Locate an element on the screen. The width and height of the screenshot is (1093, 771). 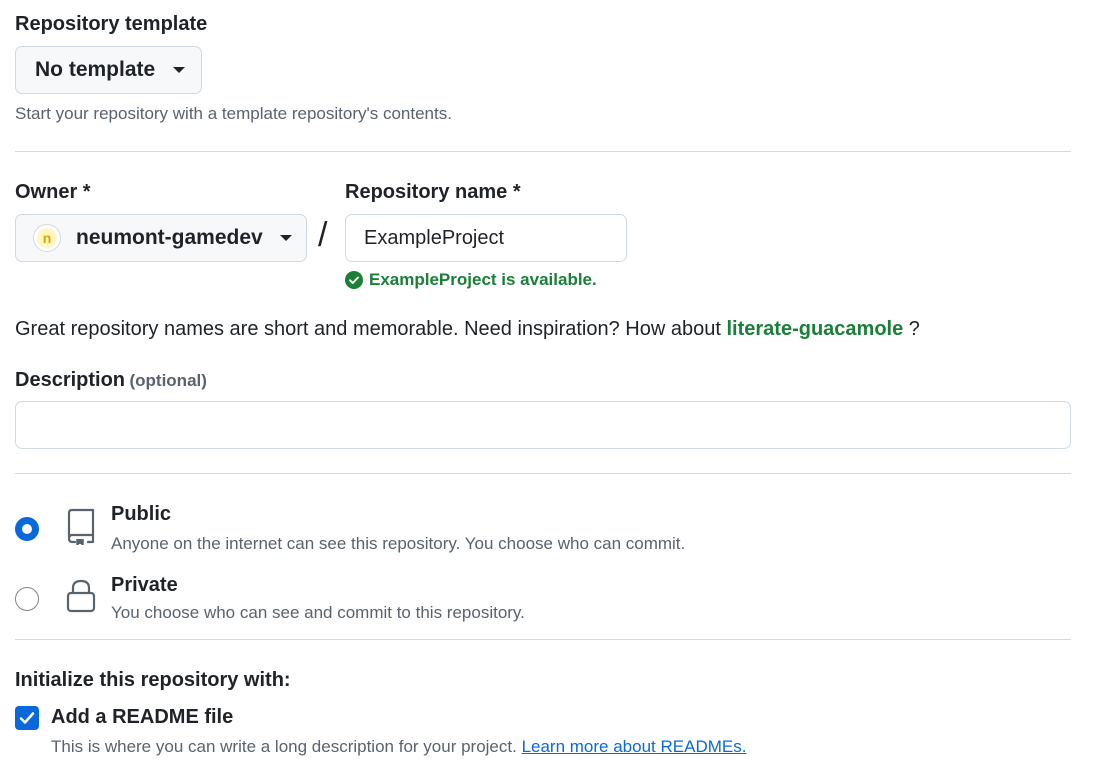
private-radio is located at coordinates (27, 599).